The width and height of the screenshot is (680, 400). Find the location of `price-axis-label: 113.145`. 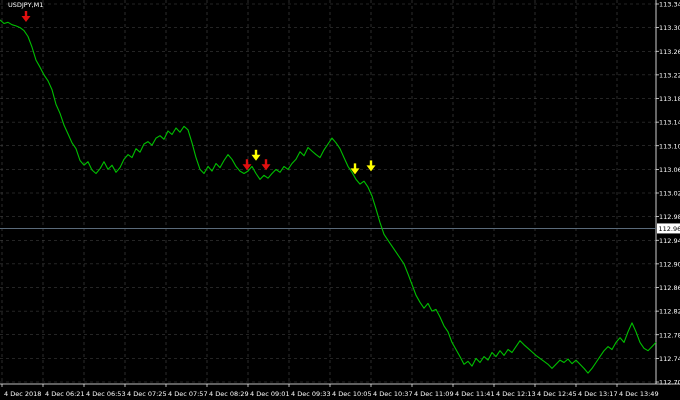

price-axis-label: 113.145 is located at coordinates (669, 123).